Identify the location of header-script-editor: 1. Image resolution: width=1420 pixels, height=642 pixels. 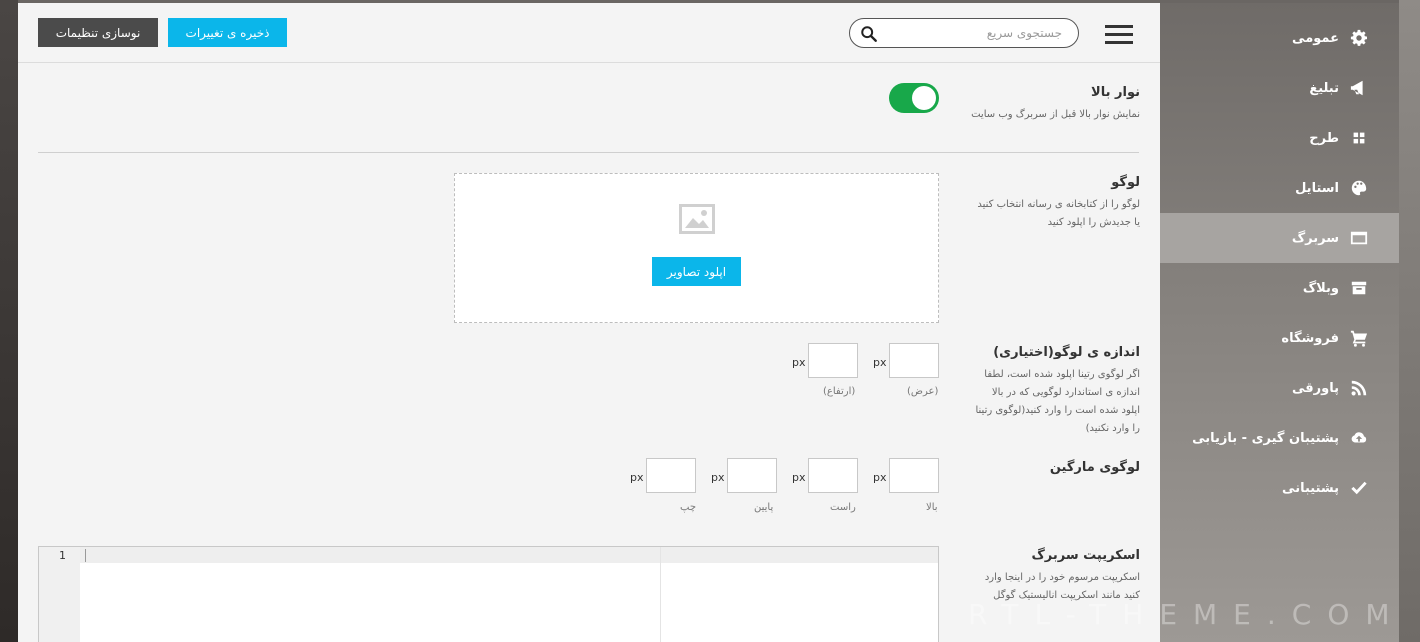
(488, 594).